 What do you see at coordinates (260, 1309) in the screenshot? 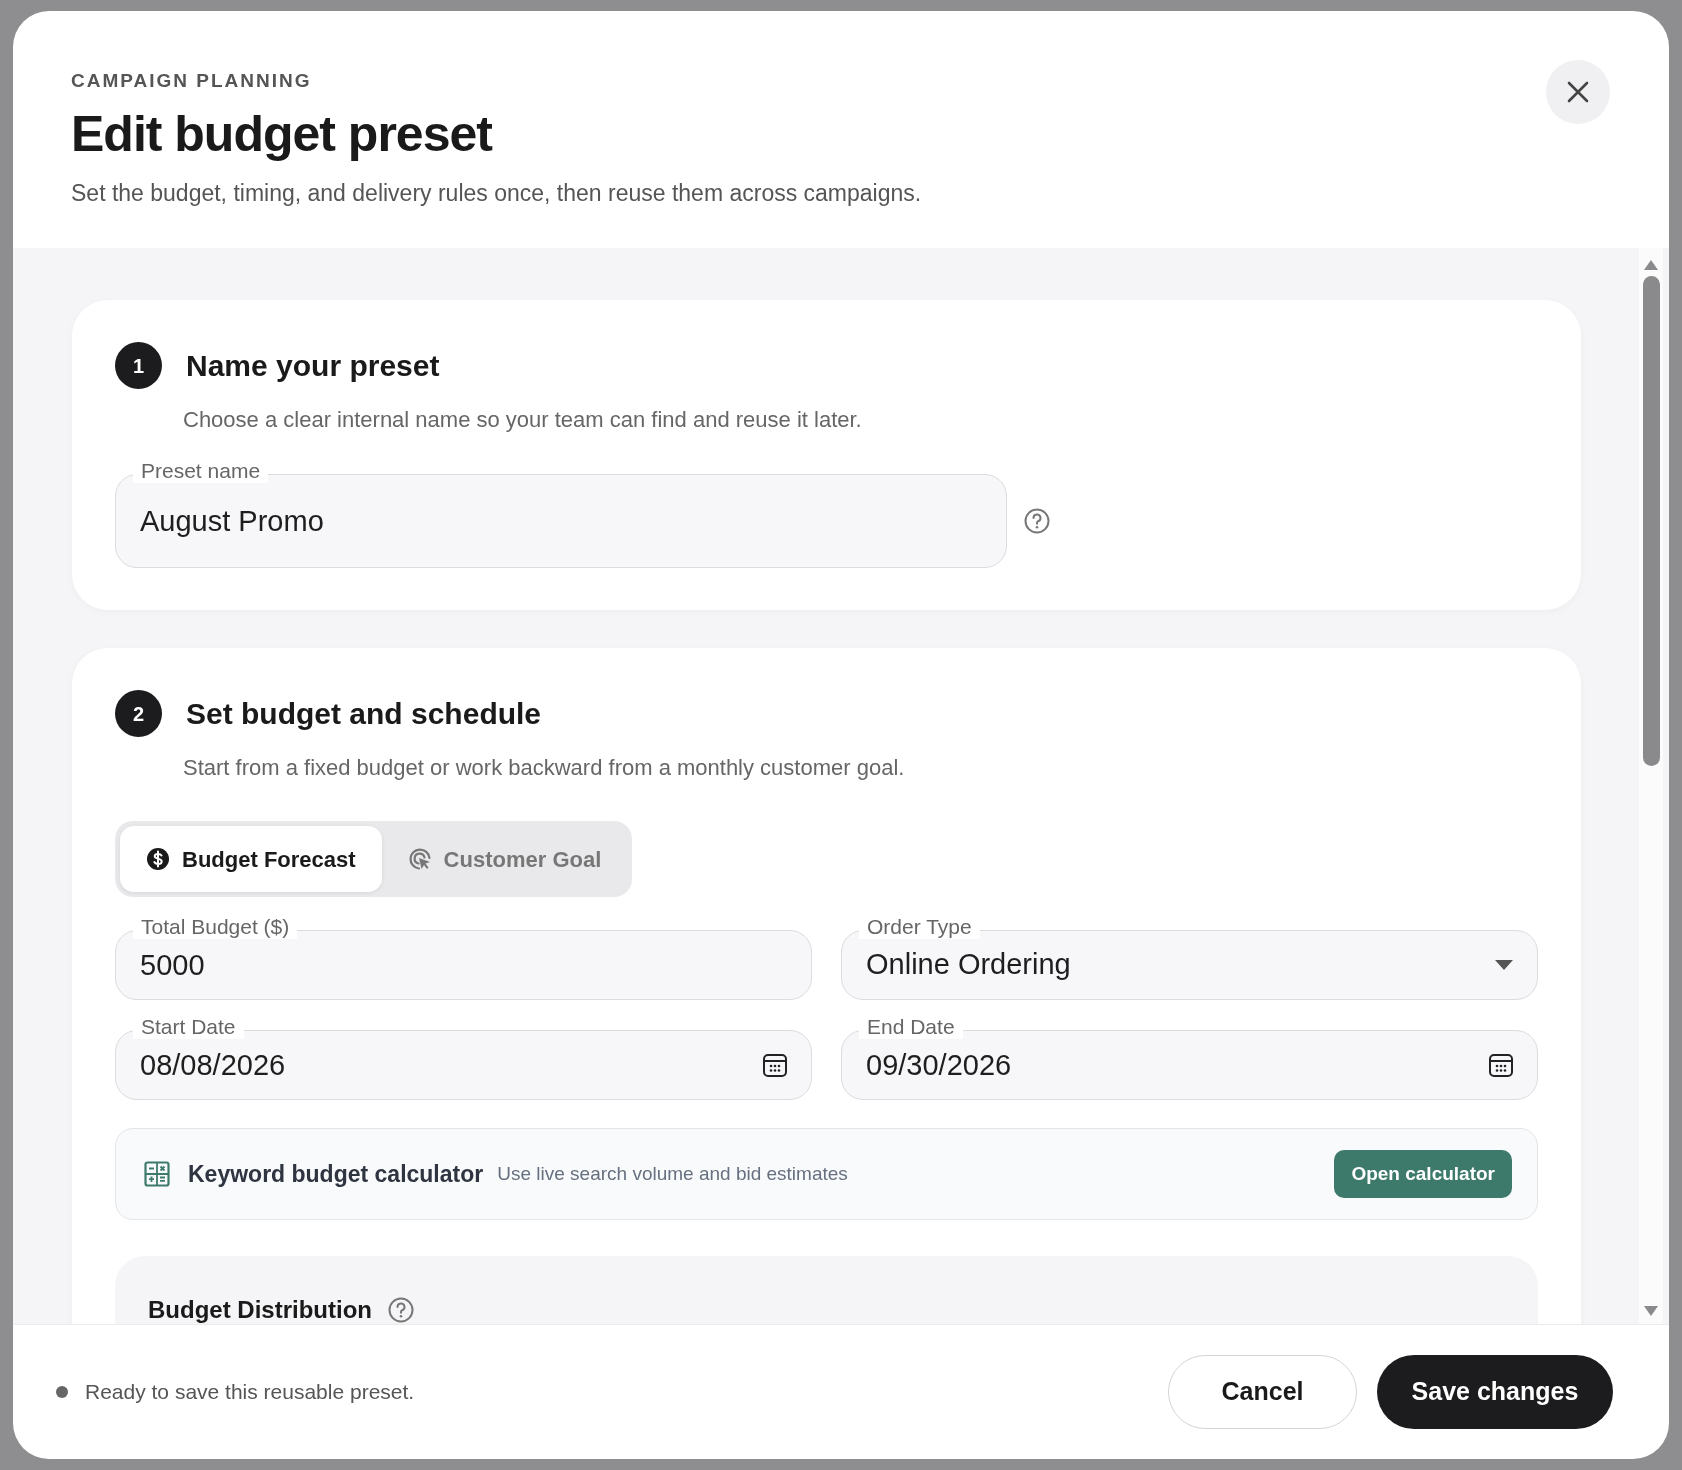
I see `distribution-title: Budget Distribution` at bounding box center [260, 1309].